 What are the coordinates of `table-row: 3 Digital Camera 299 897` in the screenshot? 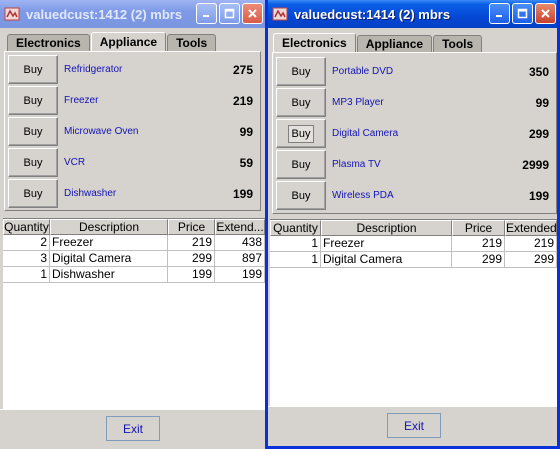 It's located at (134, 259).